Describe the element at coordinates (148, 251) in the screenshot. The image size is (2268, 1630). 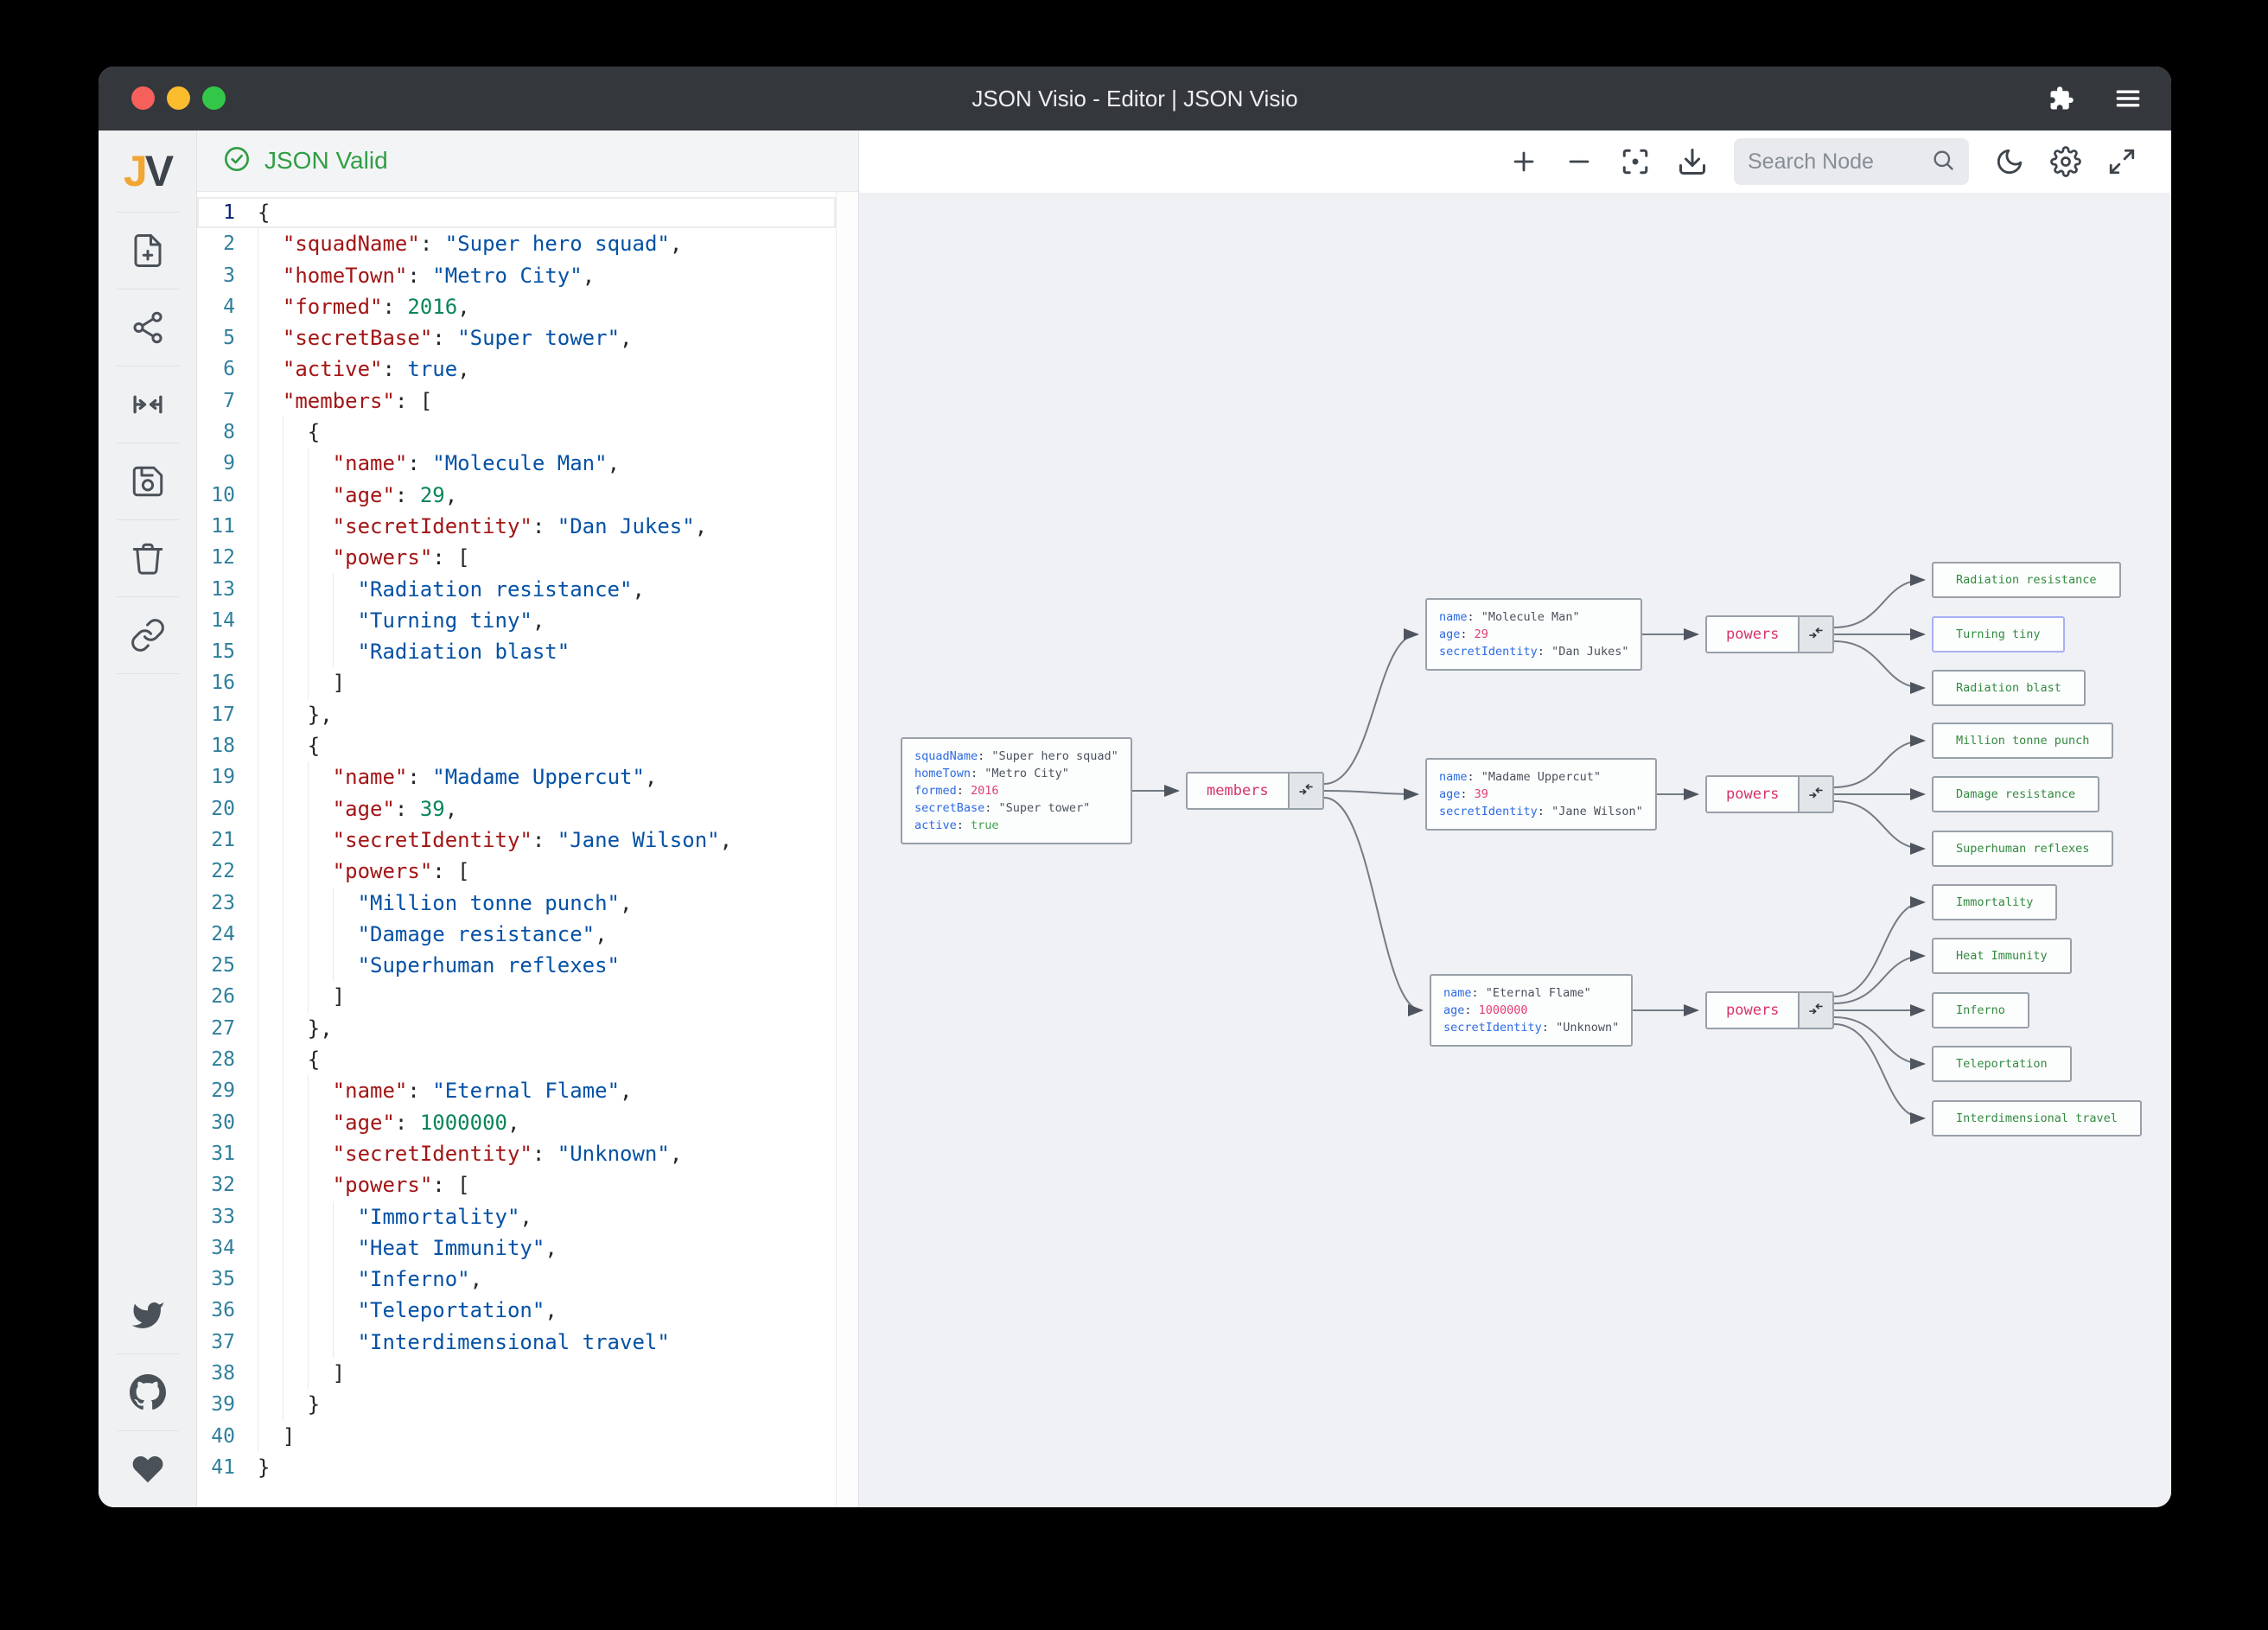
I see `new-document-button` at that location.